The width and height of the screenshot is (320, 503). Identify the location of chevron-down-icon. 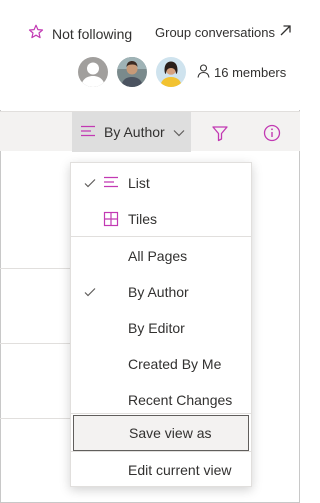
(179, 132).